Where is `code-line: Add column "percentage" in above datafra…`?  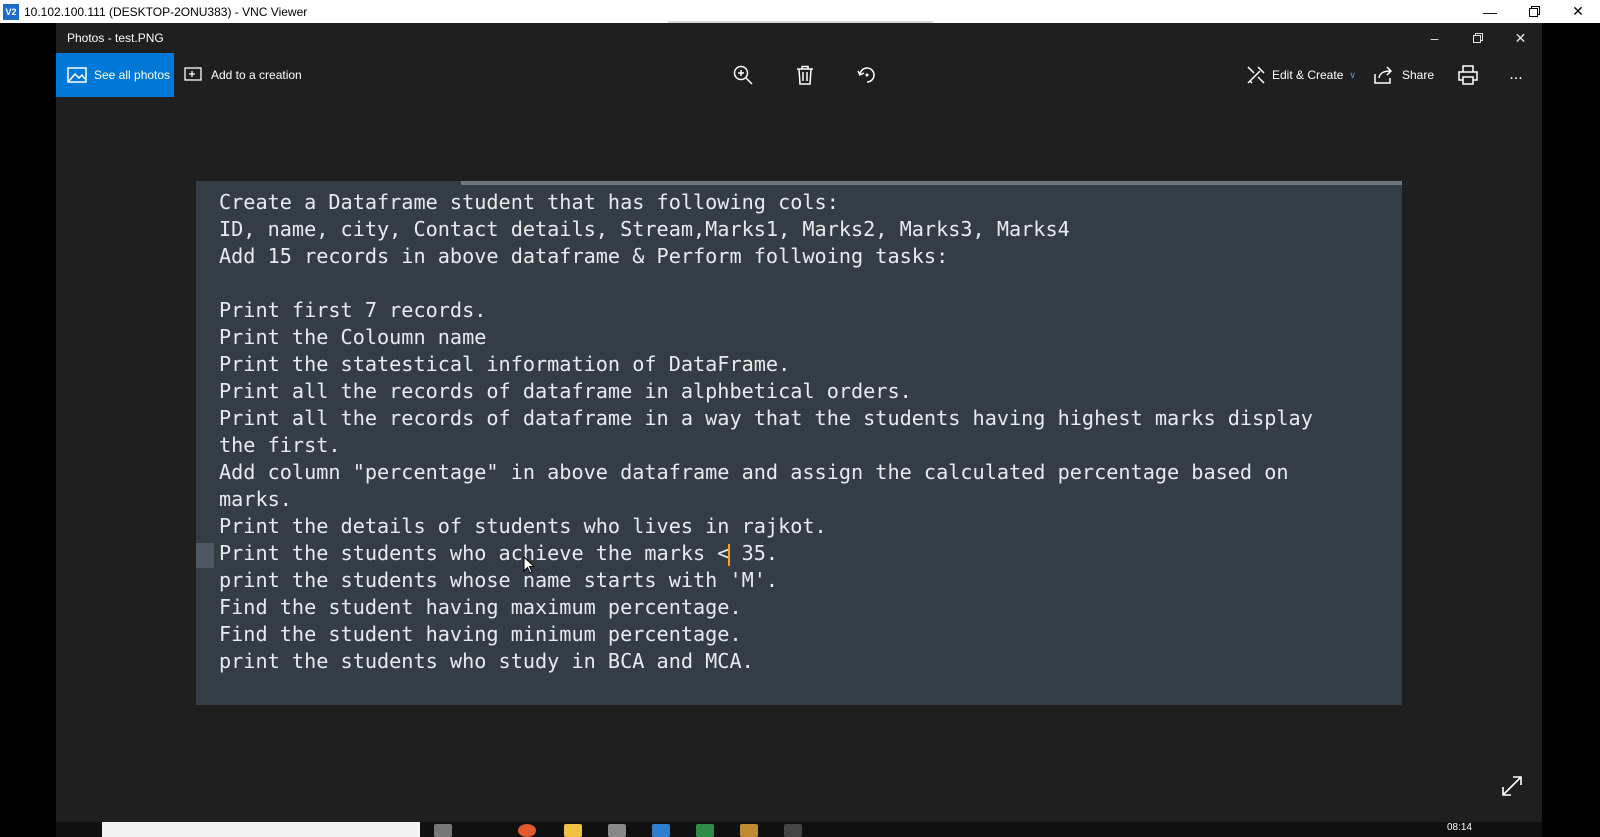
code-line: Add column "percentage" in above datafra… is located at coordinates (754, 472).